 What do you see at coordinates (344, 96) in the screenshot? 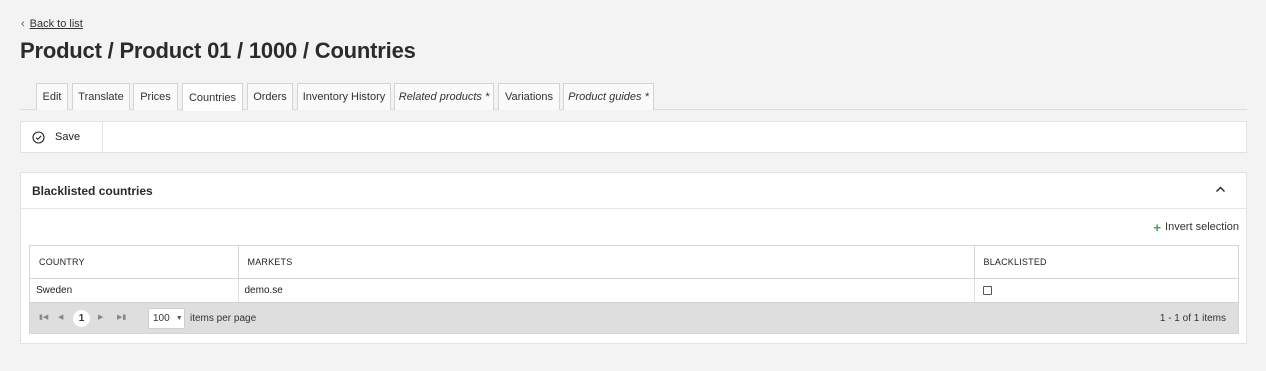
I see `tab-inventory-history: Inventory History` at bounding box center [344, 96].